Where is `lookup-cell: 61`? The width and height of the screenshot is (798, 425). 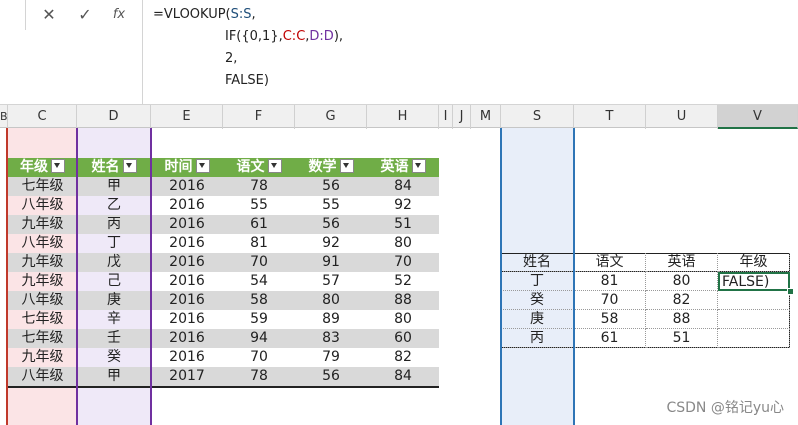
lookup-cell: 61 is located at coordinates (610, 338).